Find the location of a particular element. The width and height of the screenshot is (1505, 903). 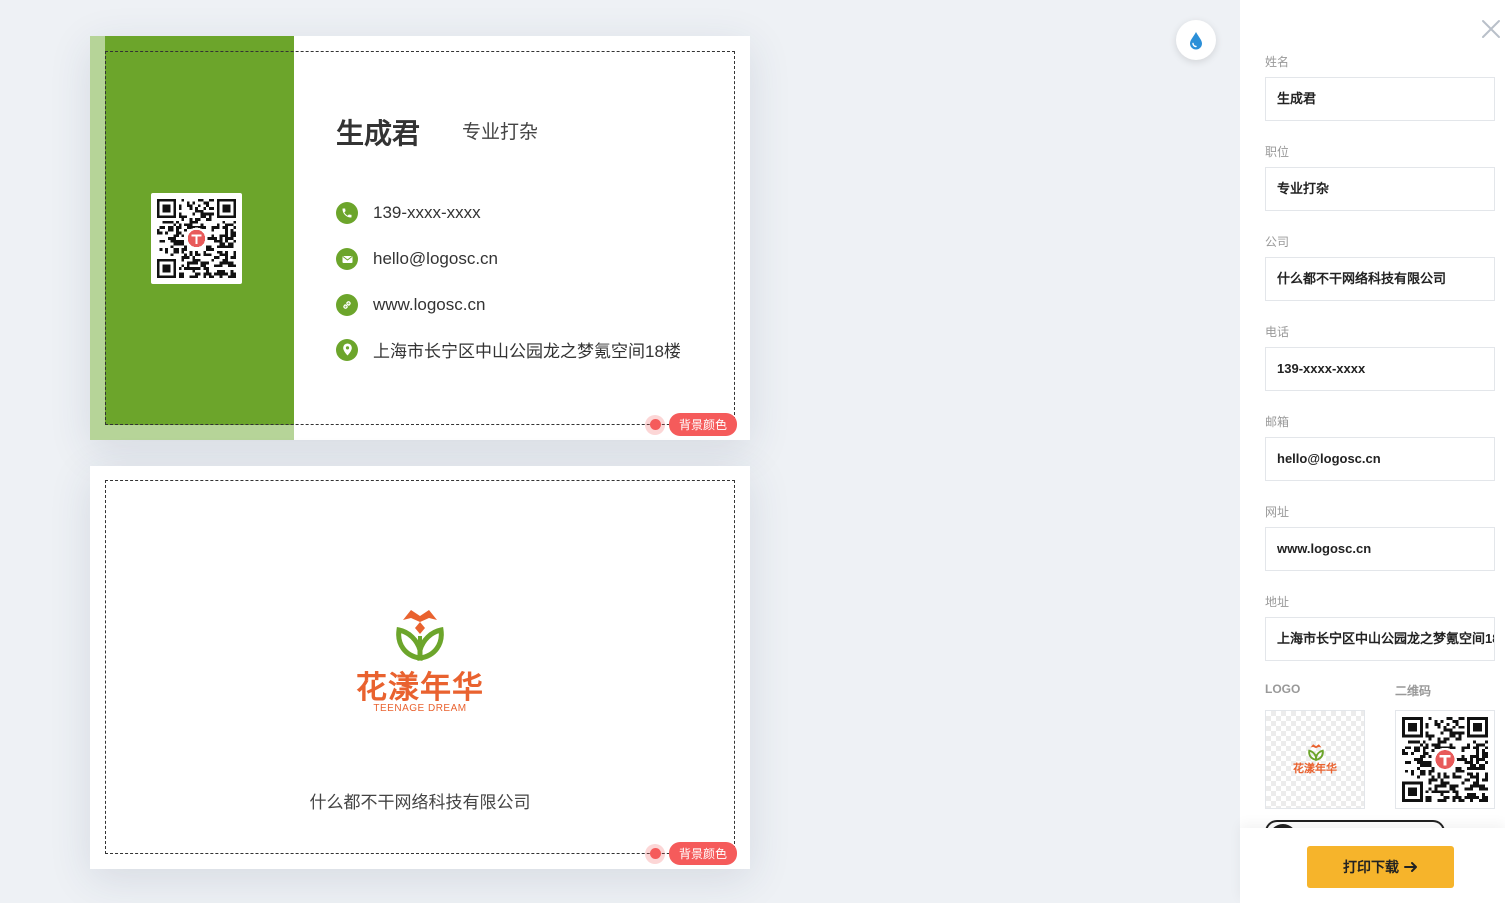

position-label: 职位 is located at coordinates (1277, 152).